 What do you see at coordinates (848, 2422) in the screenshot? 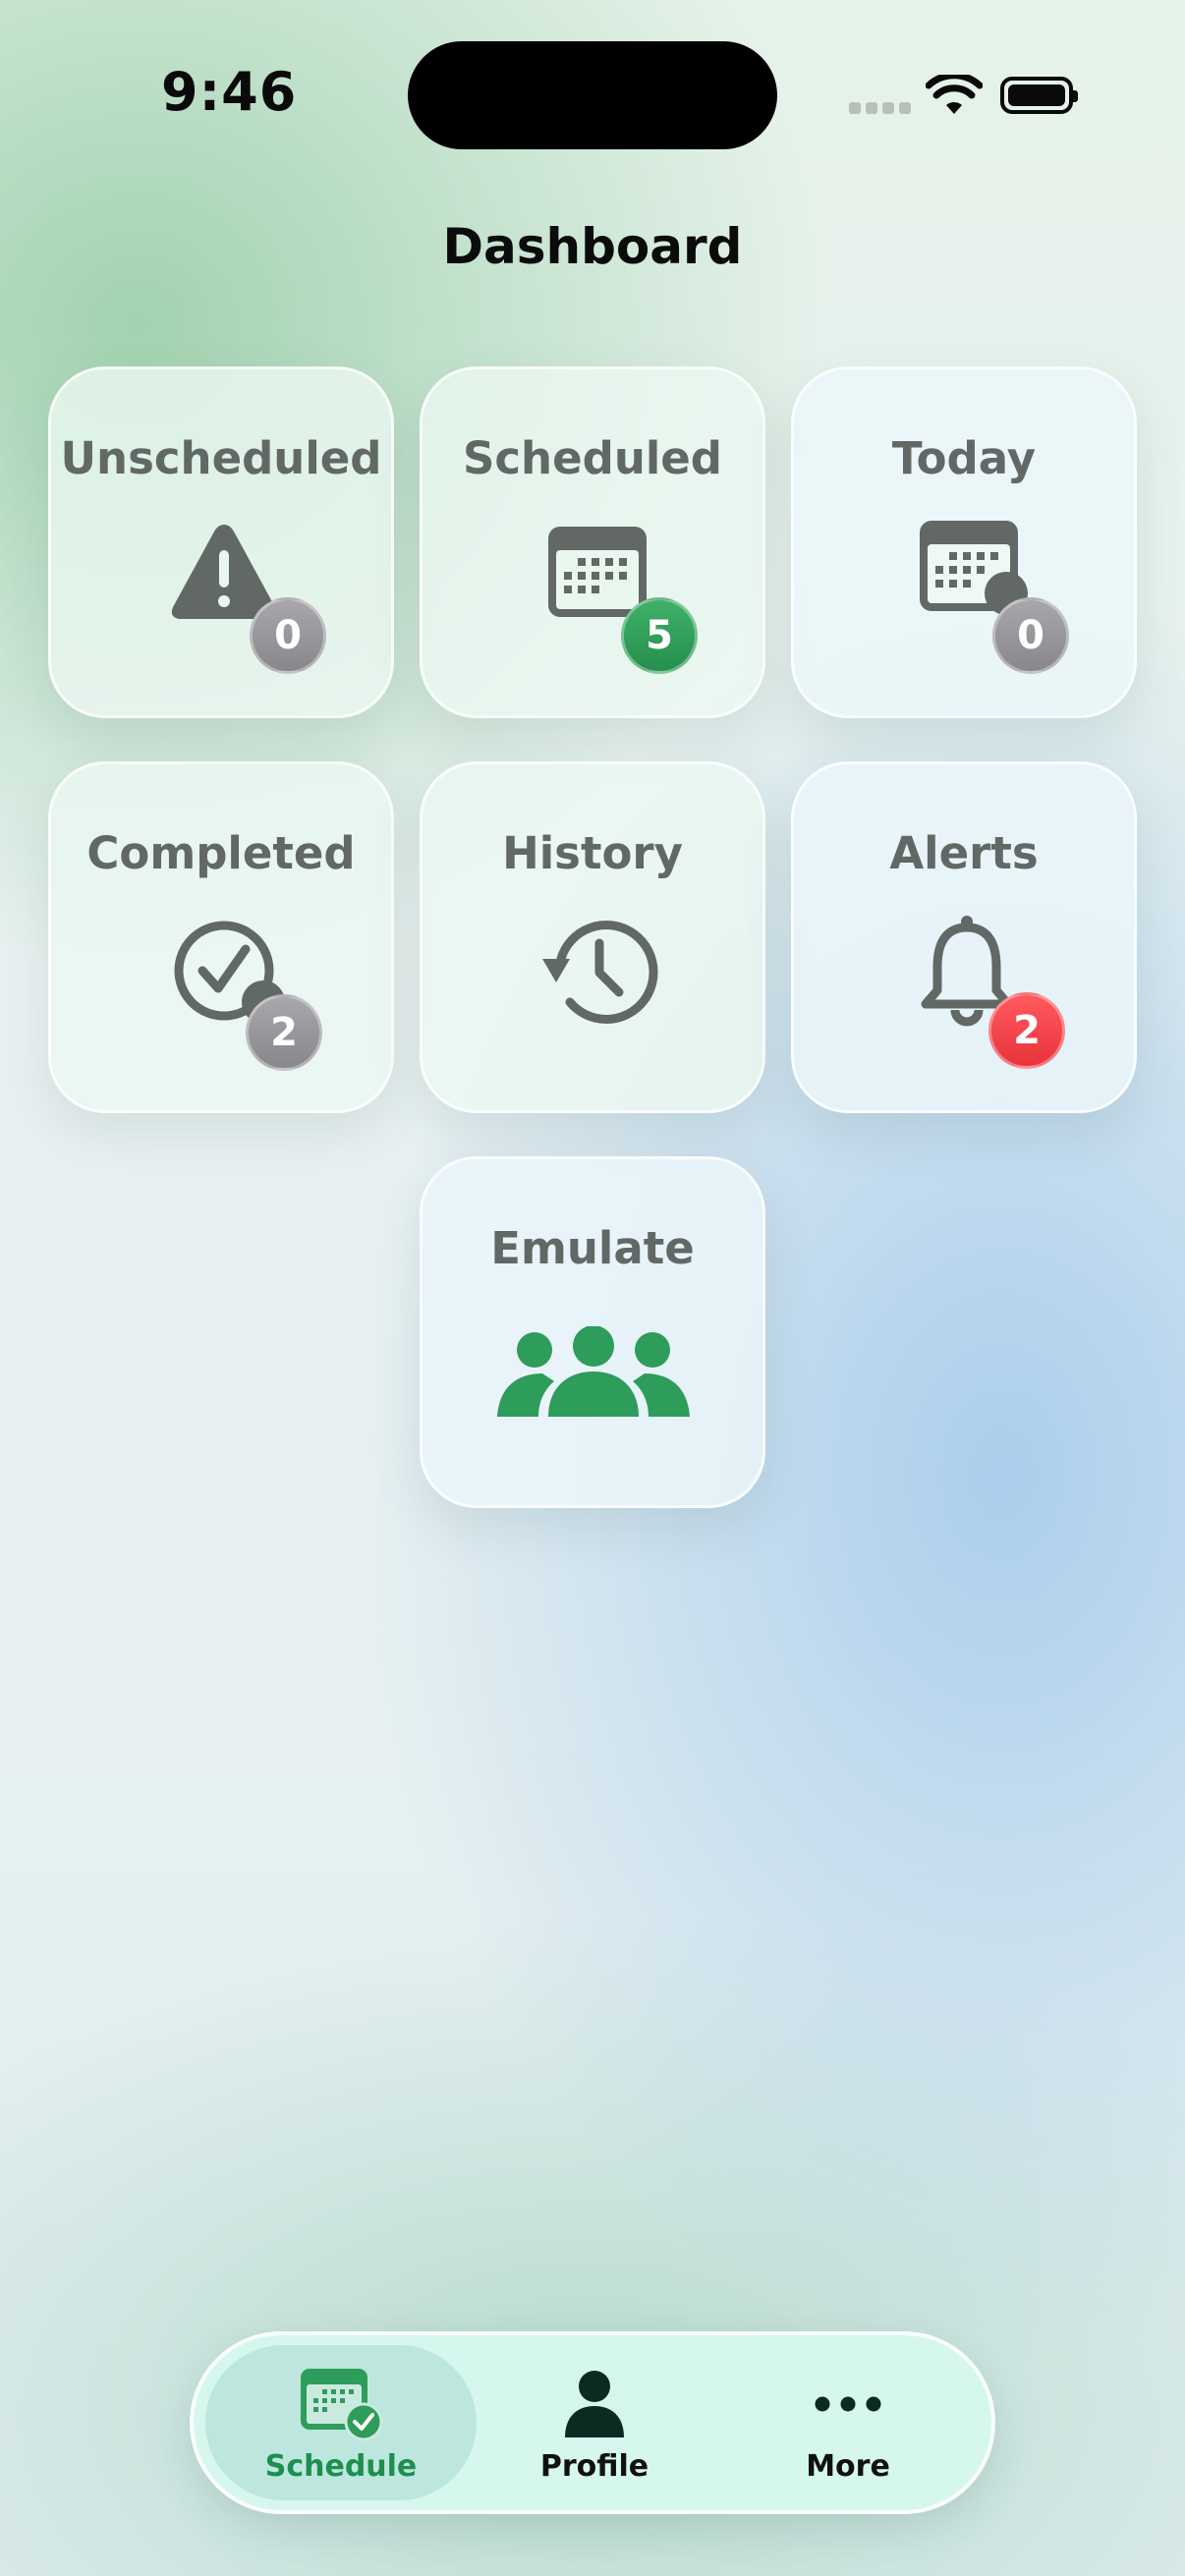
I see `tab-more: More` at bounding box center [848, 2422].